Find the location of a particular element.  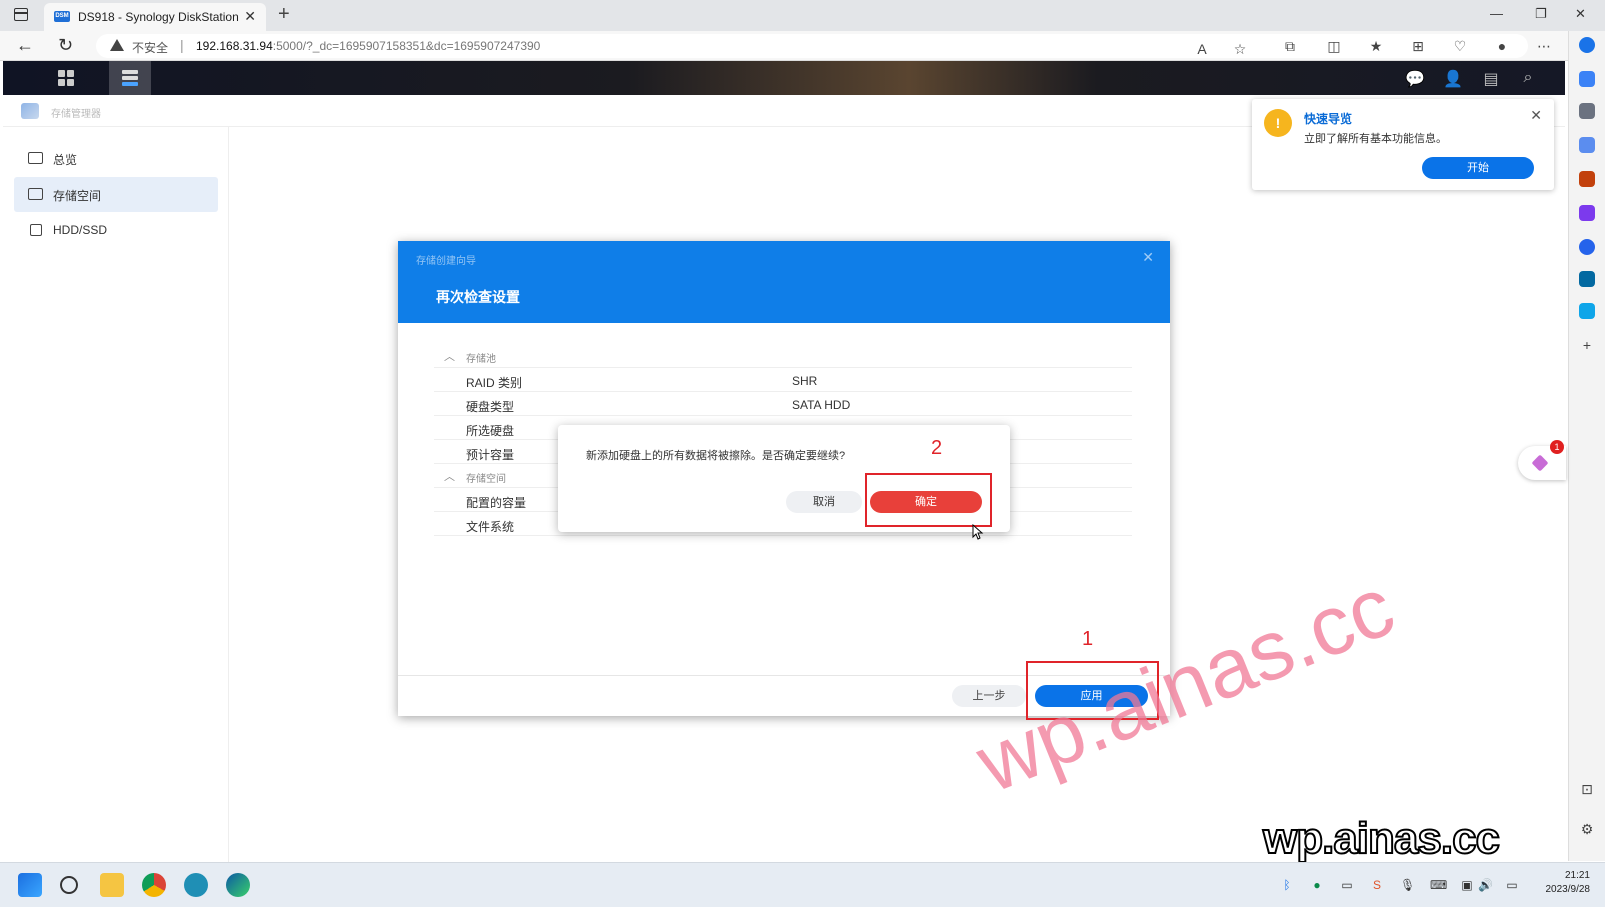

volume-icon: 🔊 is located at coordinates (1485, 885).